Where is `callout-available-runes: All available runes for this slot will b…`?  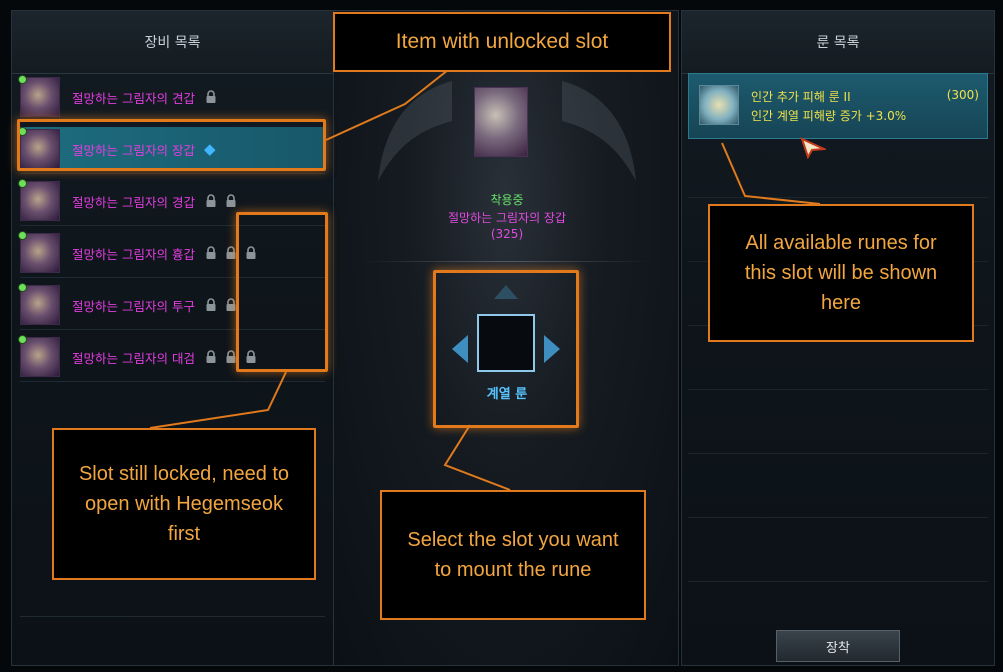
callout-available-runes: All available runes for this slot will b… is located at coordinates (841, 273).